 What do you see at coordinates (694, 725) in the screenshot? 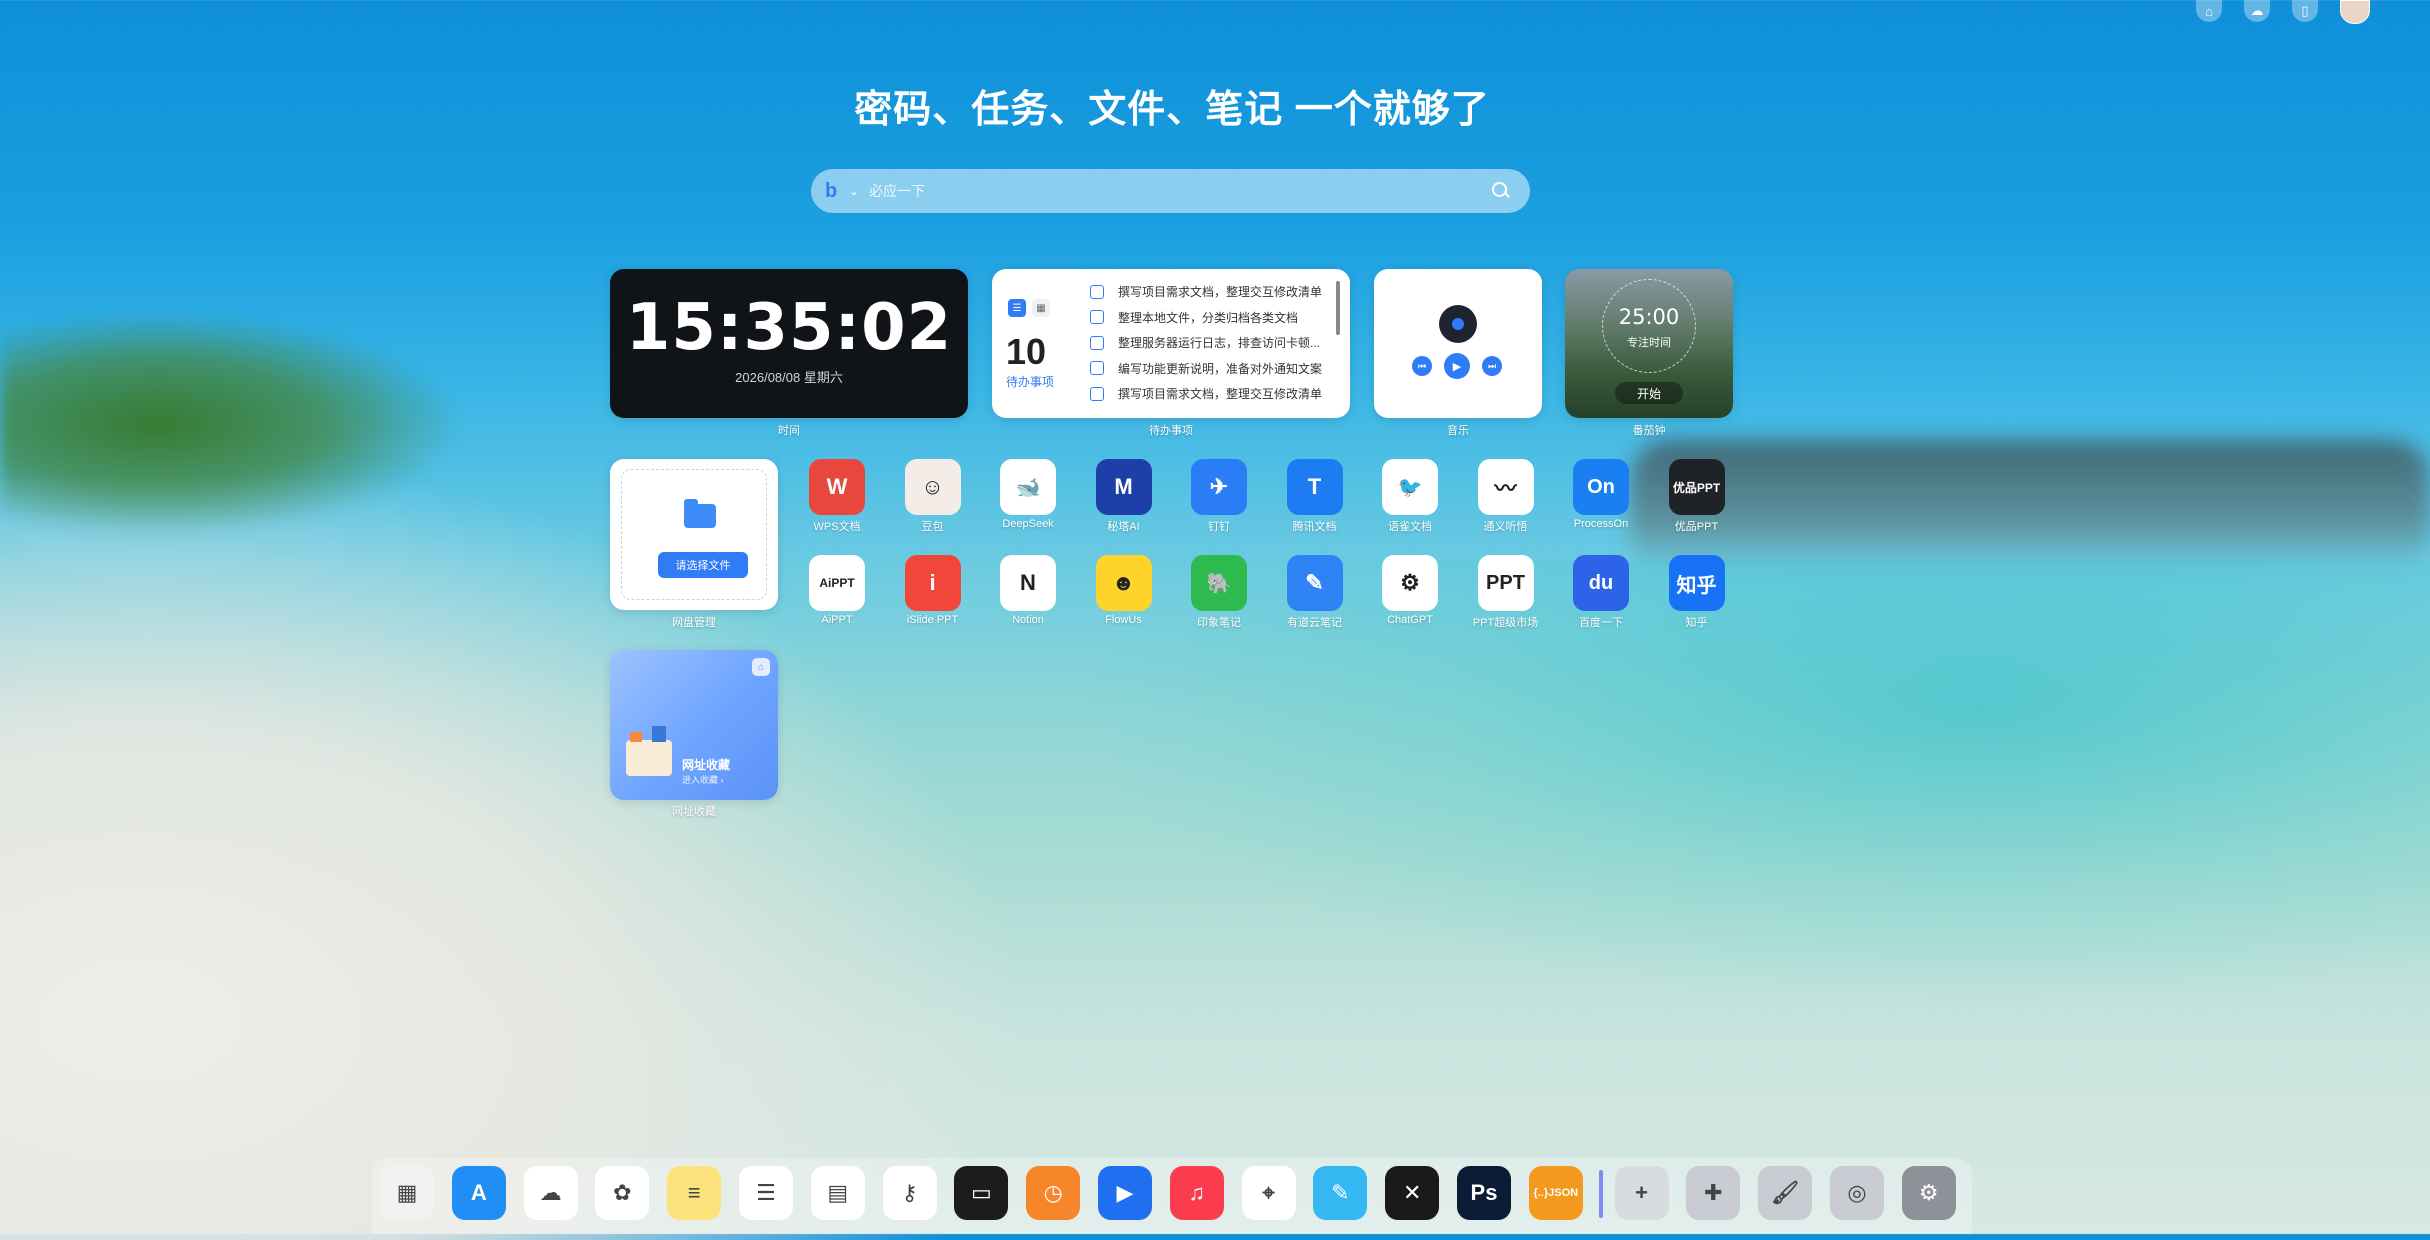
I see `favorites-widget: ⌂ 网址收藏 进入收藏 ›` at bounding box center [694, 725].